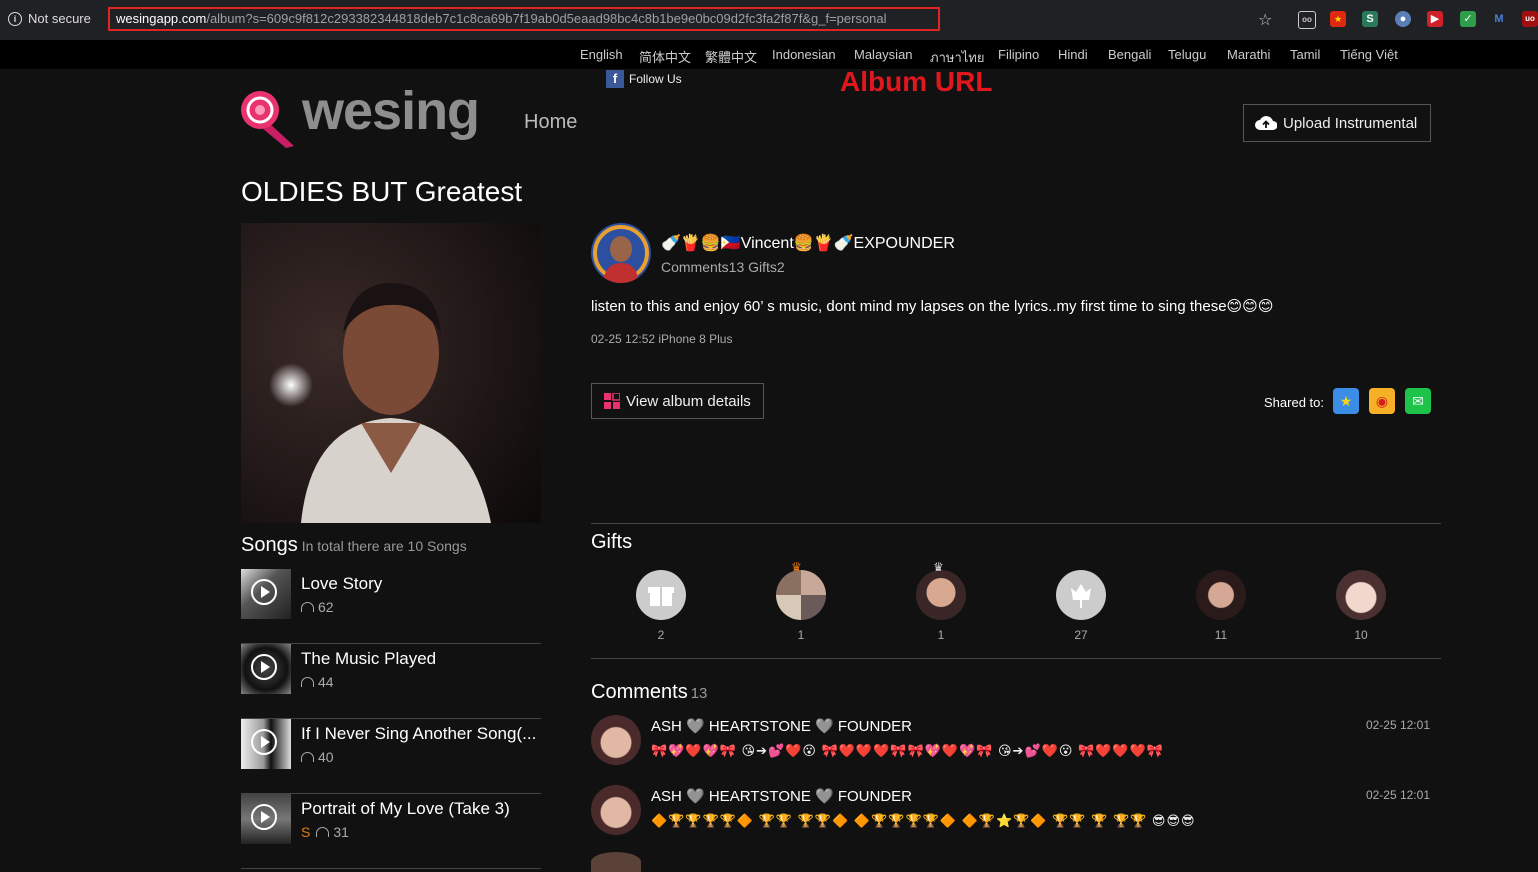 This screenshot has height=872, width=1538. What do you see at coordinates (1248, 54) in the screenshot?
I see `lang-marathi: Marathi` at bounding box center [1248, 54].